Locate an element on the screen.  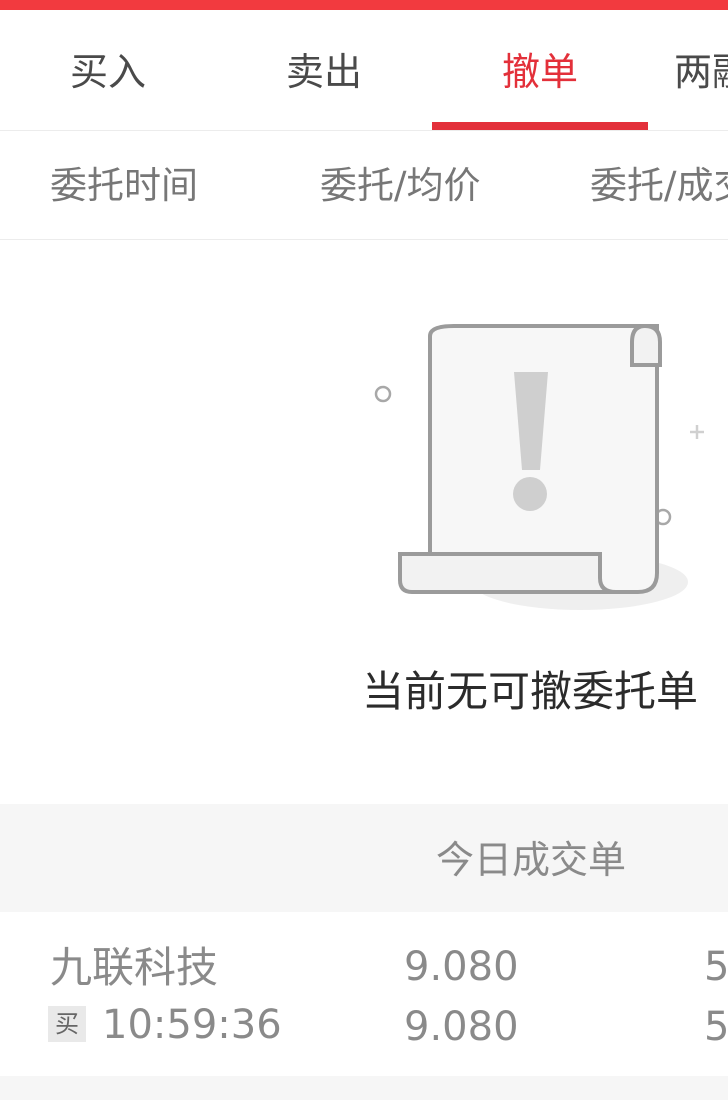
empty-state-message: 当前无可撤委托单 is located at coordinates (530, 691).